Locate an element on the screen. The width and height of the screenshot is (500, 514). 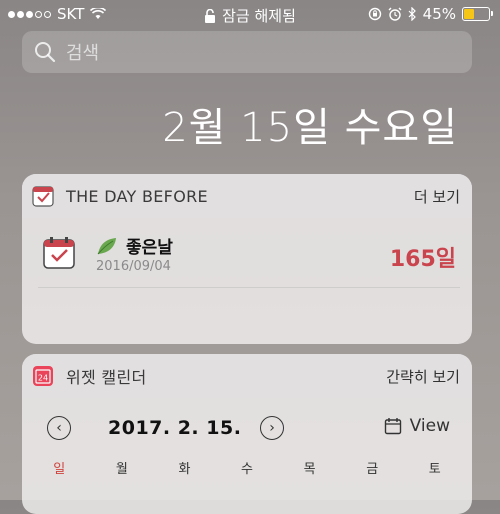
search-input: 검색 is located at coordinates (82, 52).